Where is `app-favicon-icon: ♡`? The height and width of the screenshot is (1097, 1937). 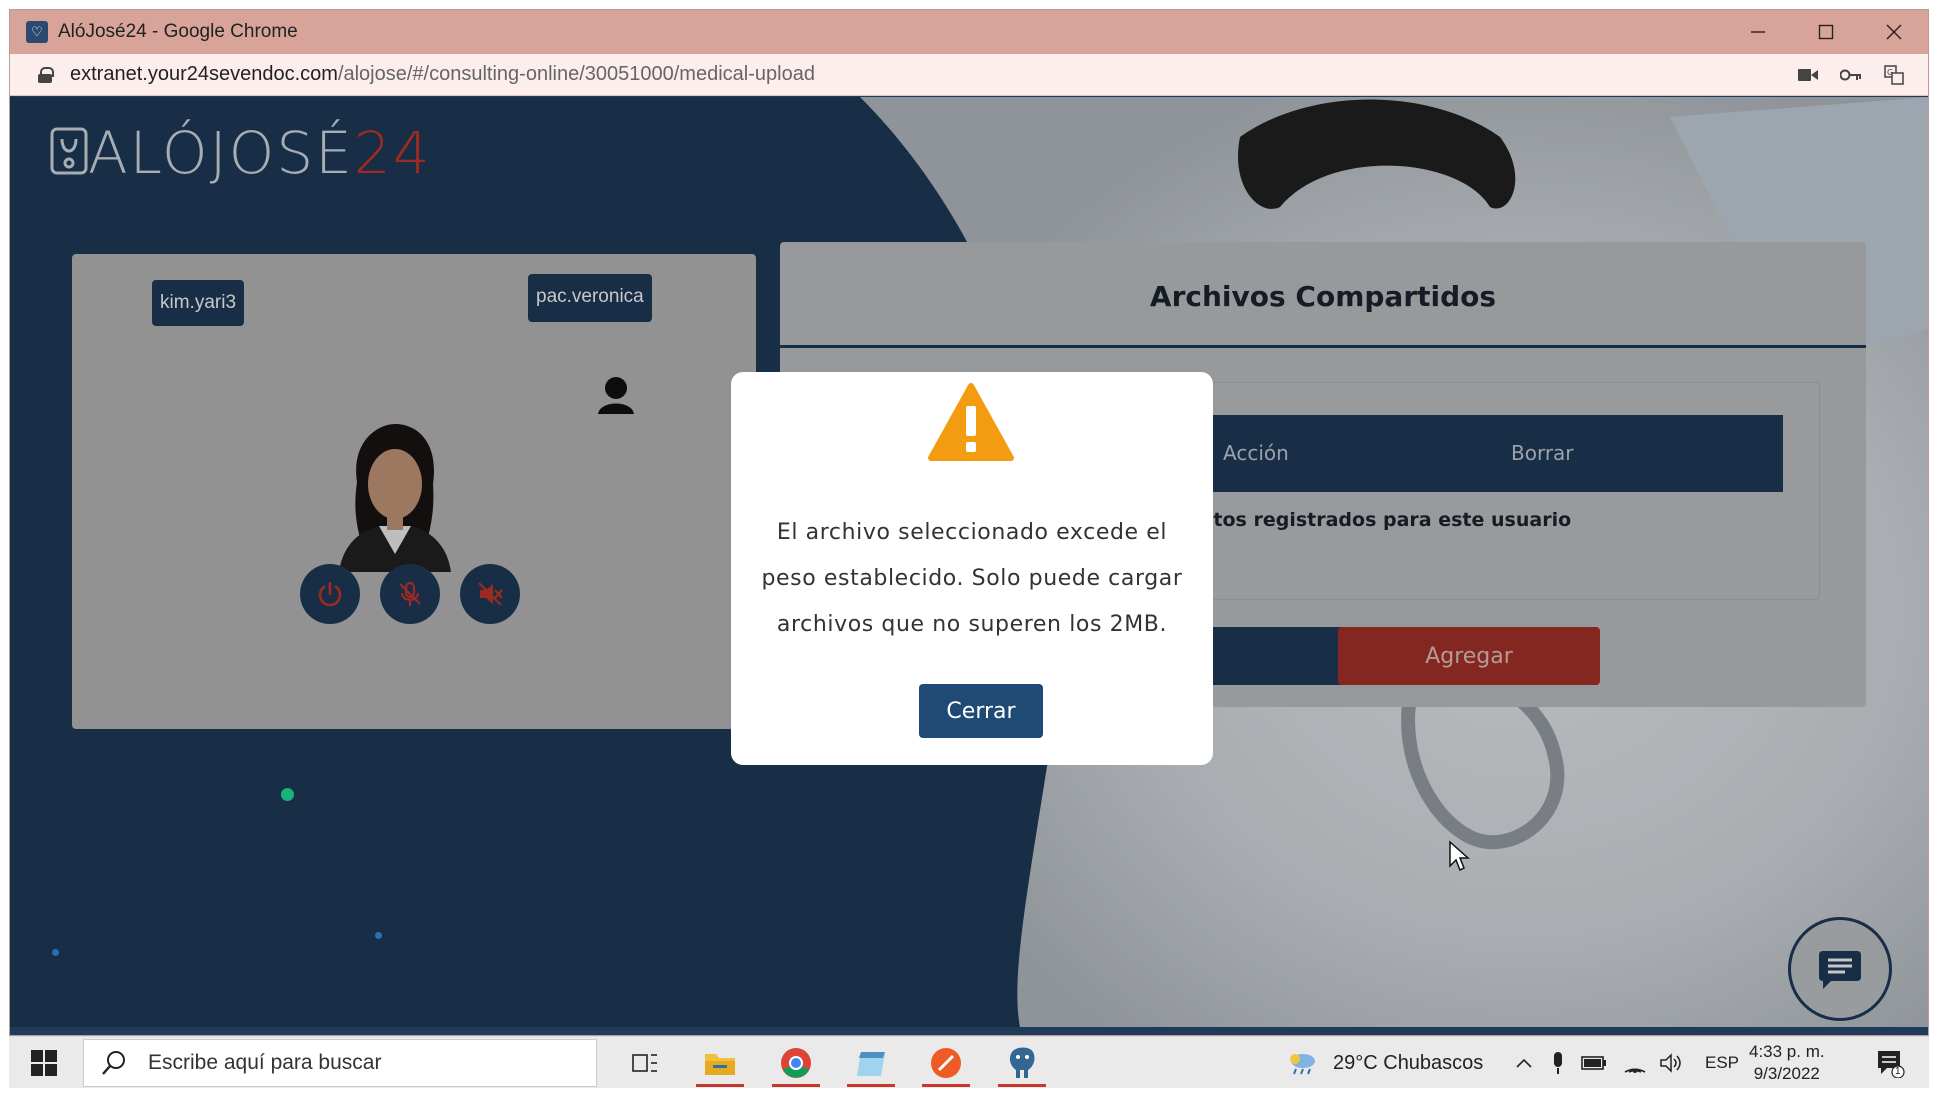 app-favicon-icon: ♡ is located at coordinates (37, 32).